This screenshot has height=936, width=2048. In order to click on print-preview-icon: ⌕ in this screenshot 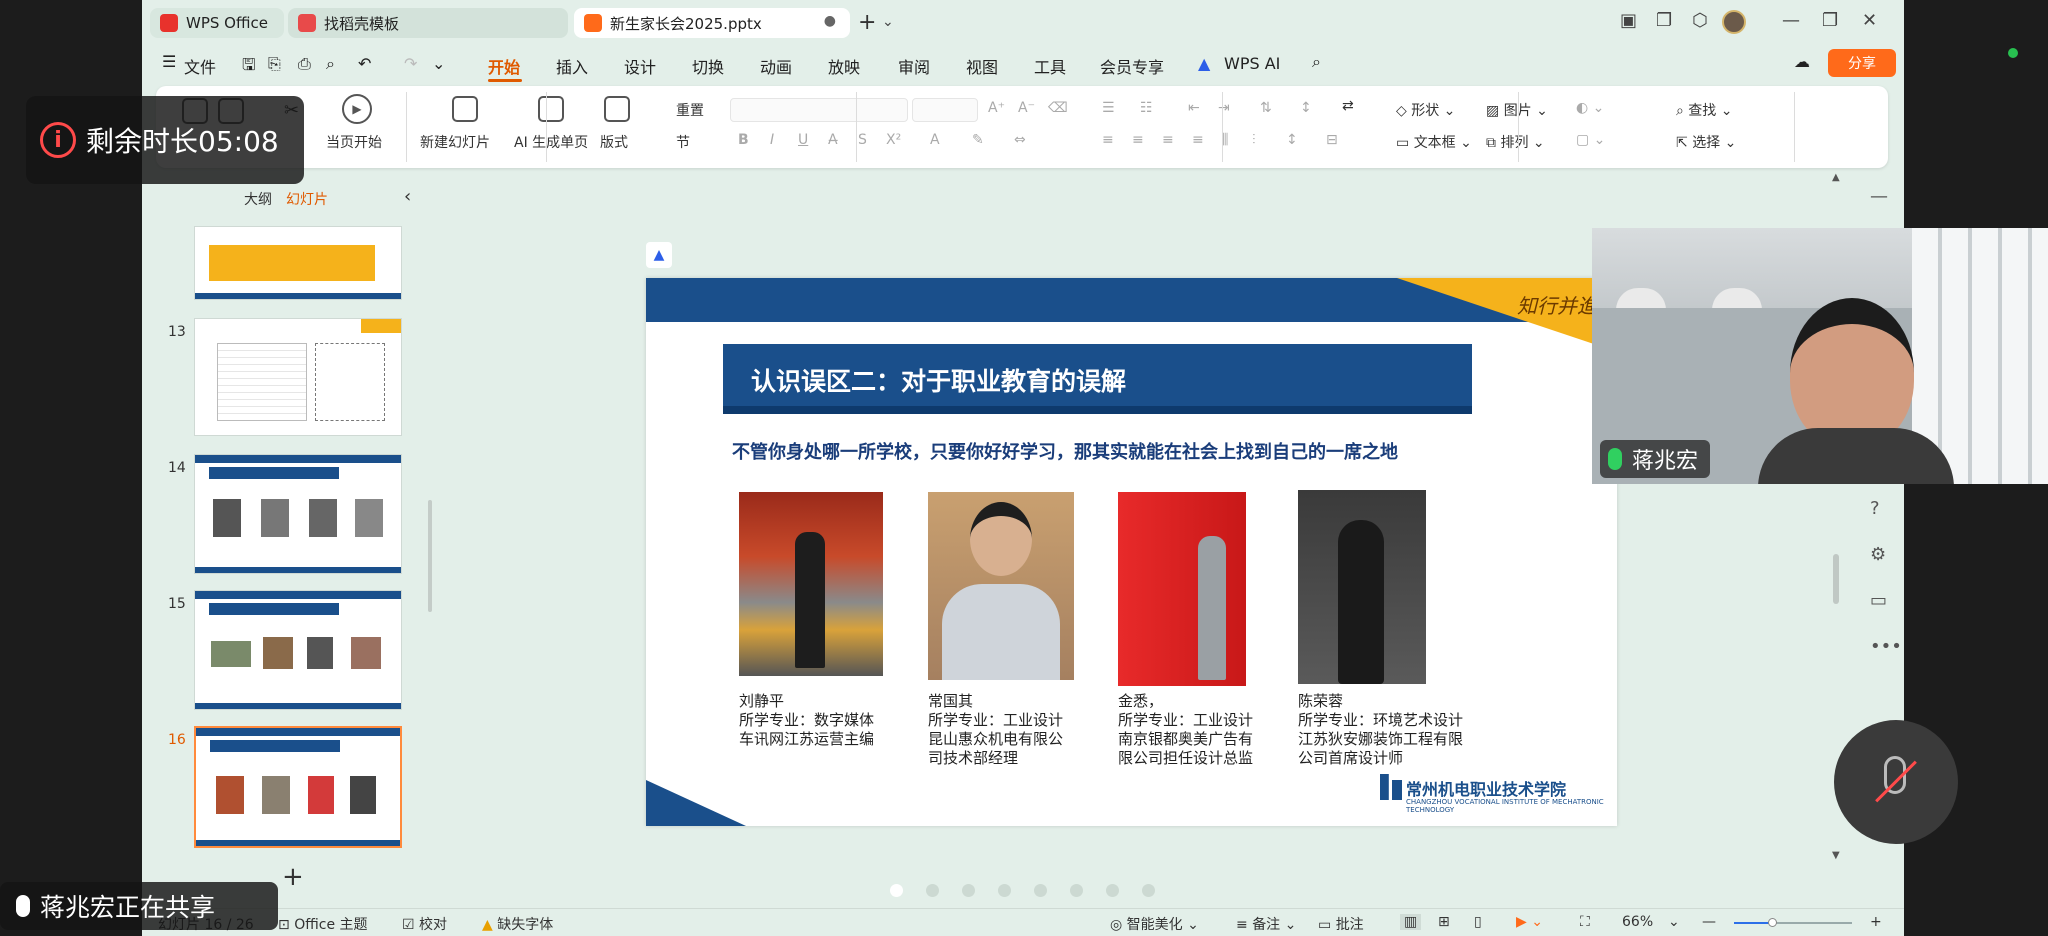, I will do `click(330, 64)`.